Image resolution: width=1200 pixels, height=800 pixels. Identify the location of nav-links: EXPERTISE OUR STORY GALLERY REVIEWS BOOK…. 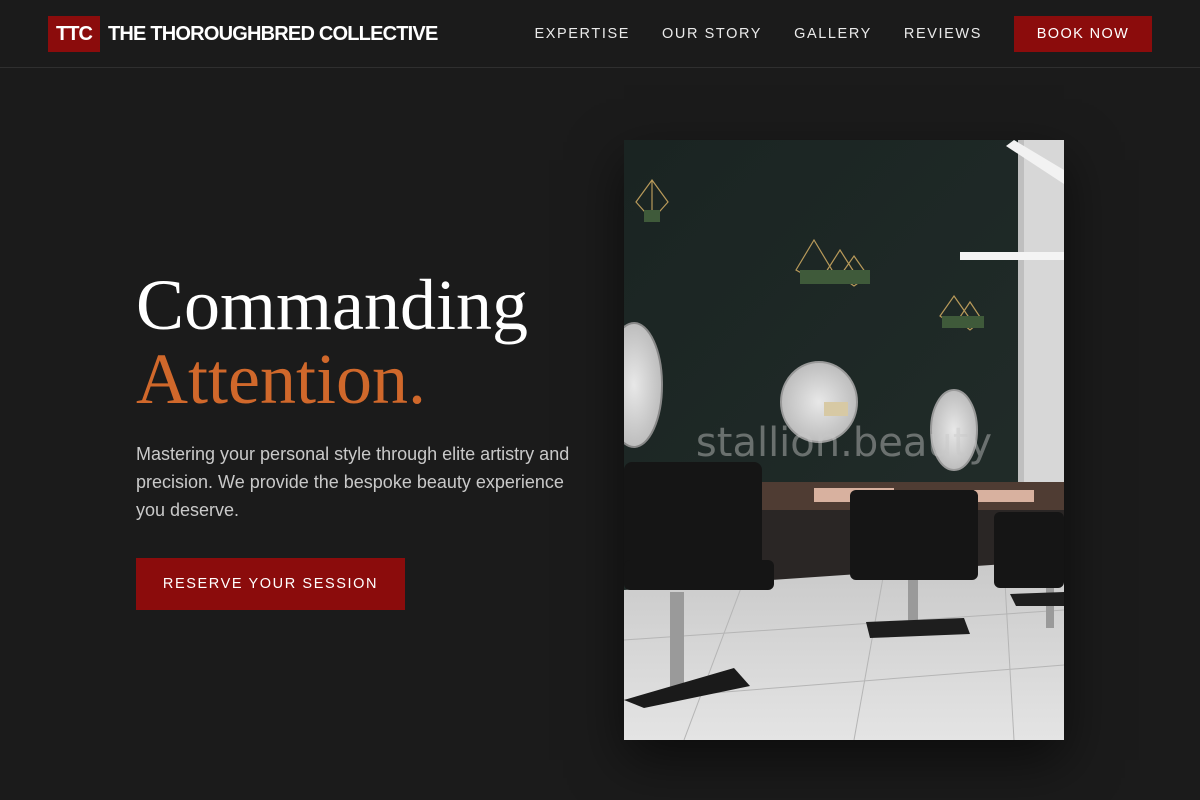
(843, 34).